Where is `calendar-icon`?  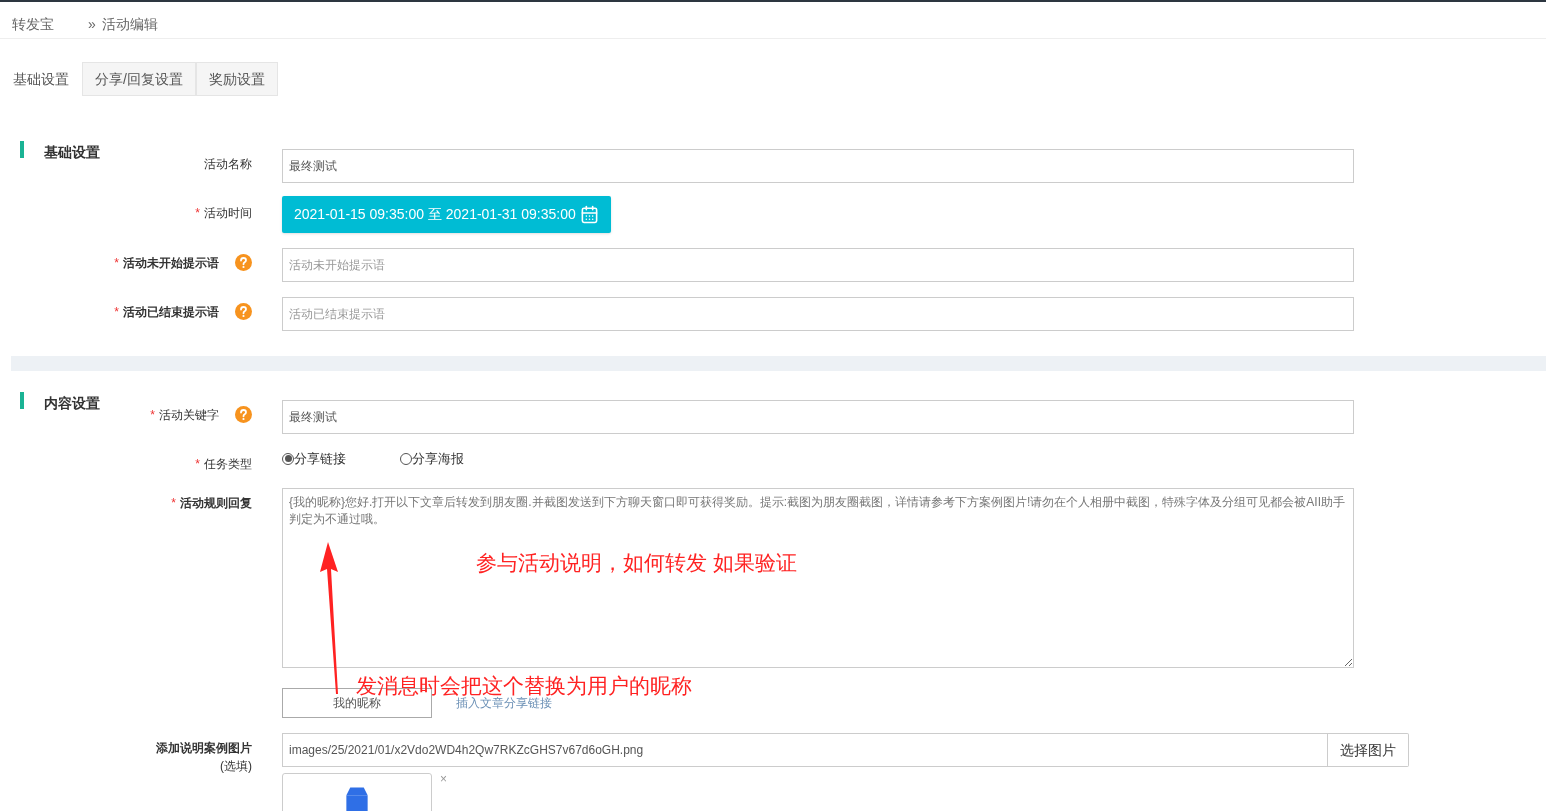
calendar-icon is located at coordinates (589, 214).